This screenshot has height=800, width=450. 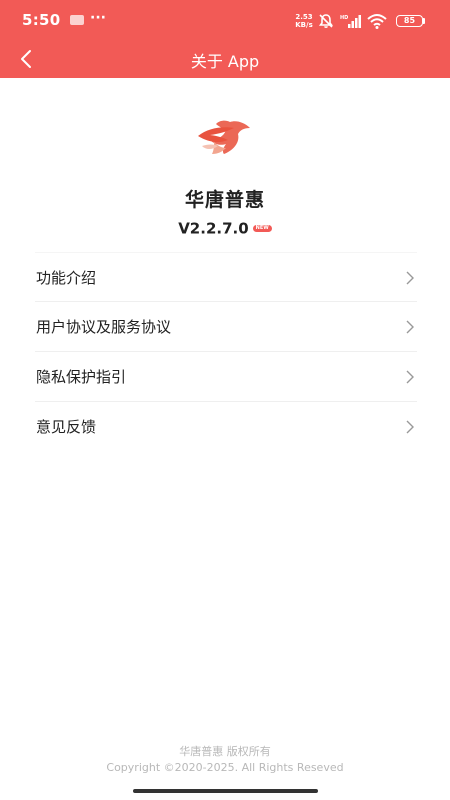 What do you see at coordinates (225, 20) in the screenshot?
I see `status-bar: 5:50 ··· 2.53 KB/s HD 85` at bounding box center [225, 20].